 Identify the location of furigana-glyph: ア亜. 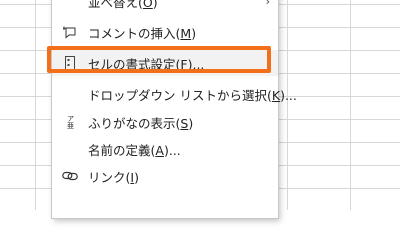
(70, 122).